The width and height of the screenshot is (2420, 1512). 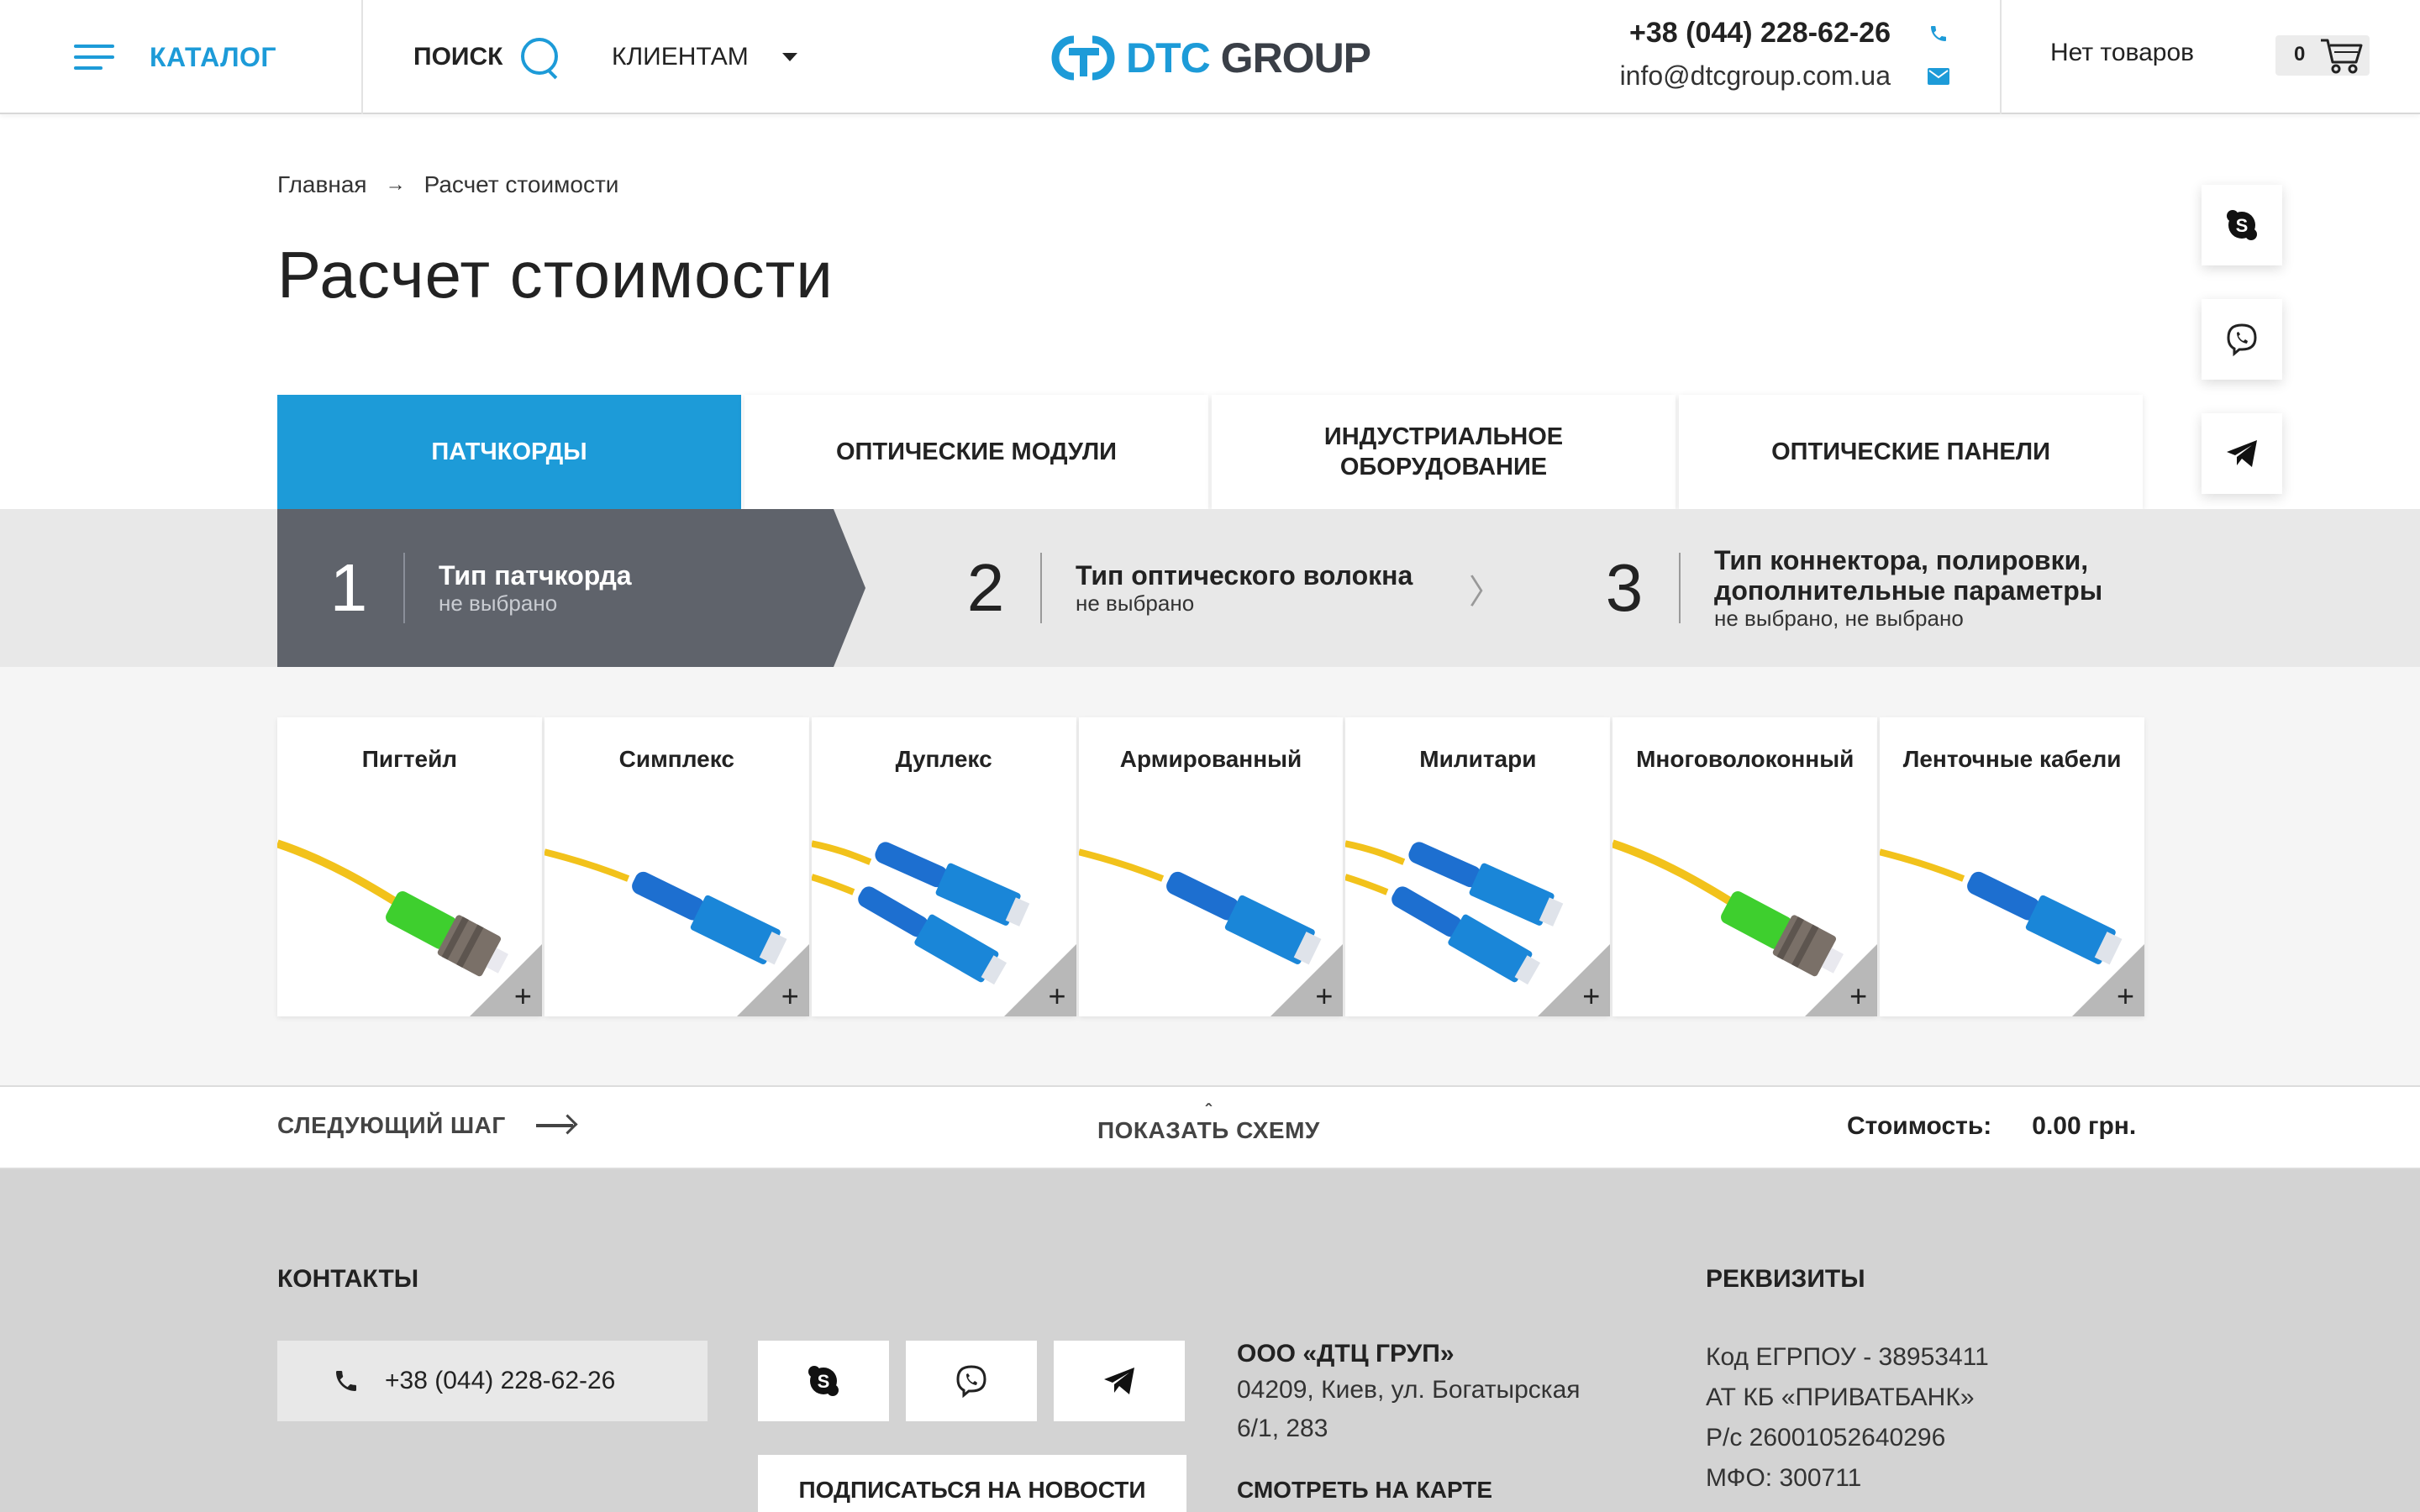 I want to click on cart-button: 0, so click(x=2323, y=55).